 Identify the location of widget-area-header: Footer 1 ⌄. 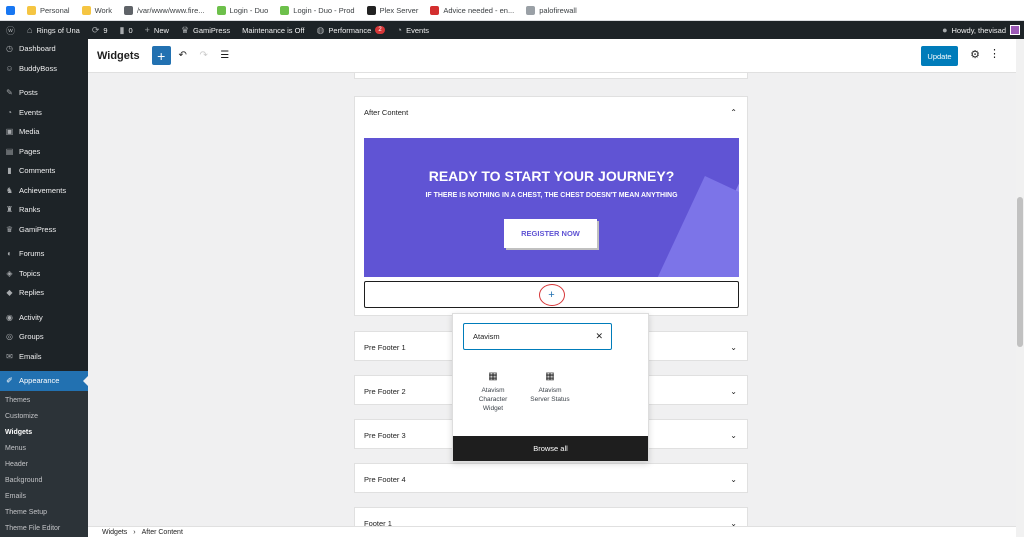
(551, 517).